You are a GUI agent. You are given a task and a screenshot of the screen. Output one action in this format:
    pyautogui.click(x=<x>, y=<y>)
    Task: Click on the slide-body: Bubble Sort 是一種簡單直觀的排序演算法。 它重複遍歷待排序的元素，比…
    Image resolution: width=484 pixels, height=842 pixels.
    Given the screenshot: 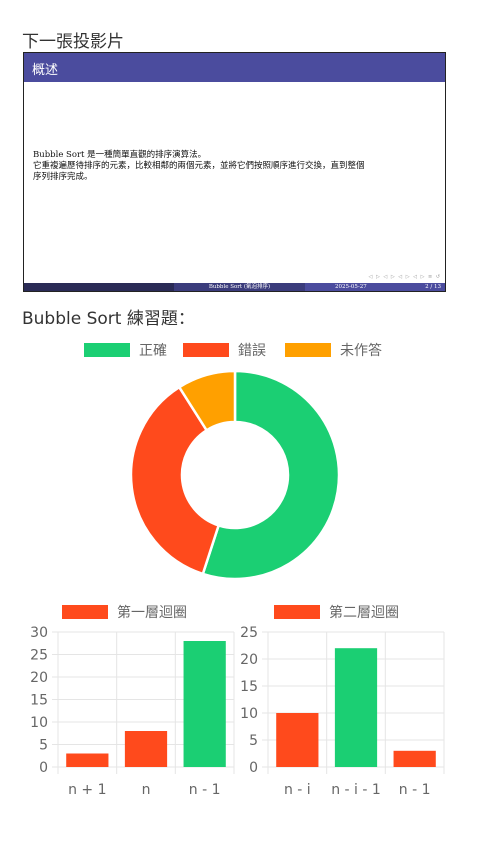 What is the action you would take?
    pyautogui.click(x=199, y=166)
    